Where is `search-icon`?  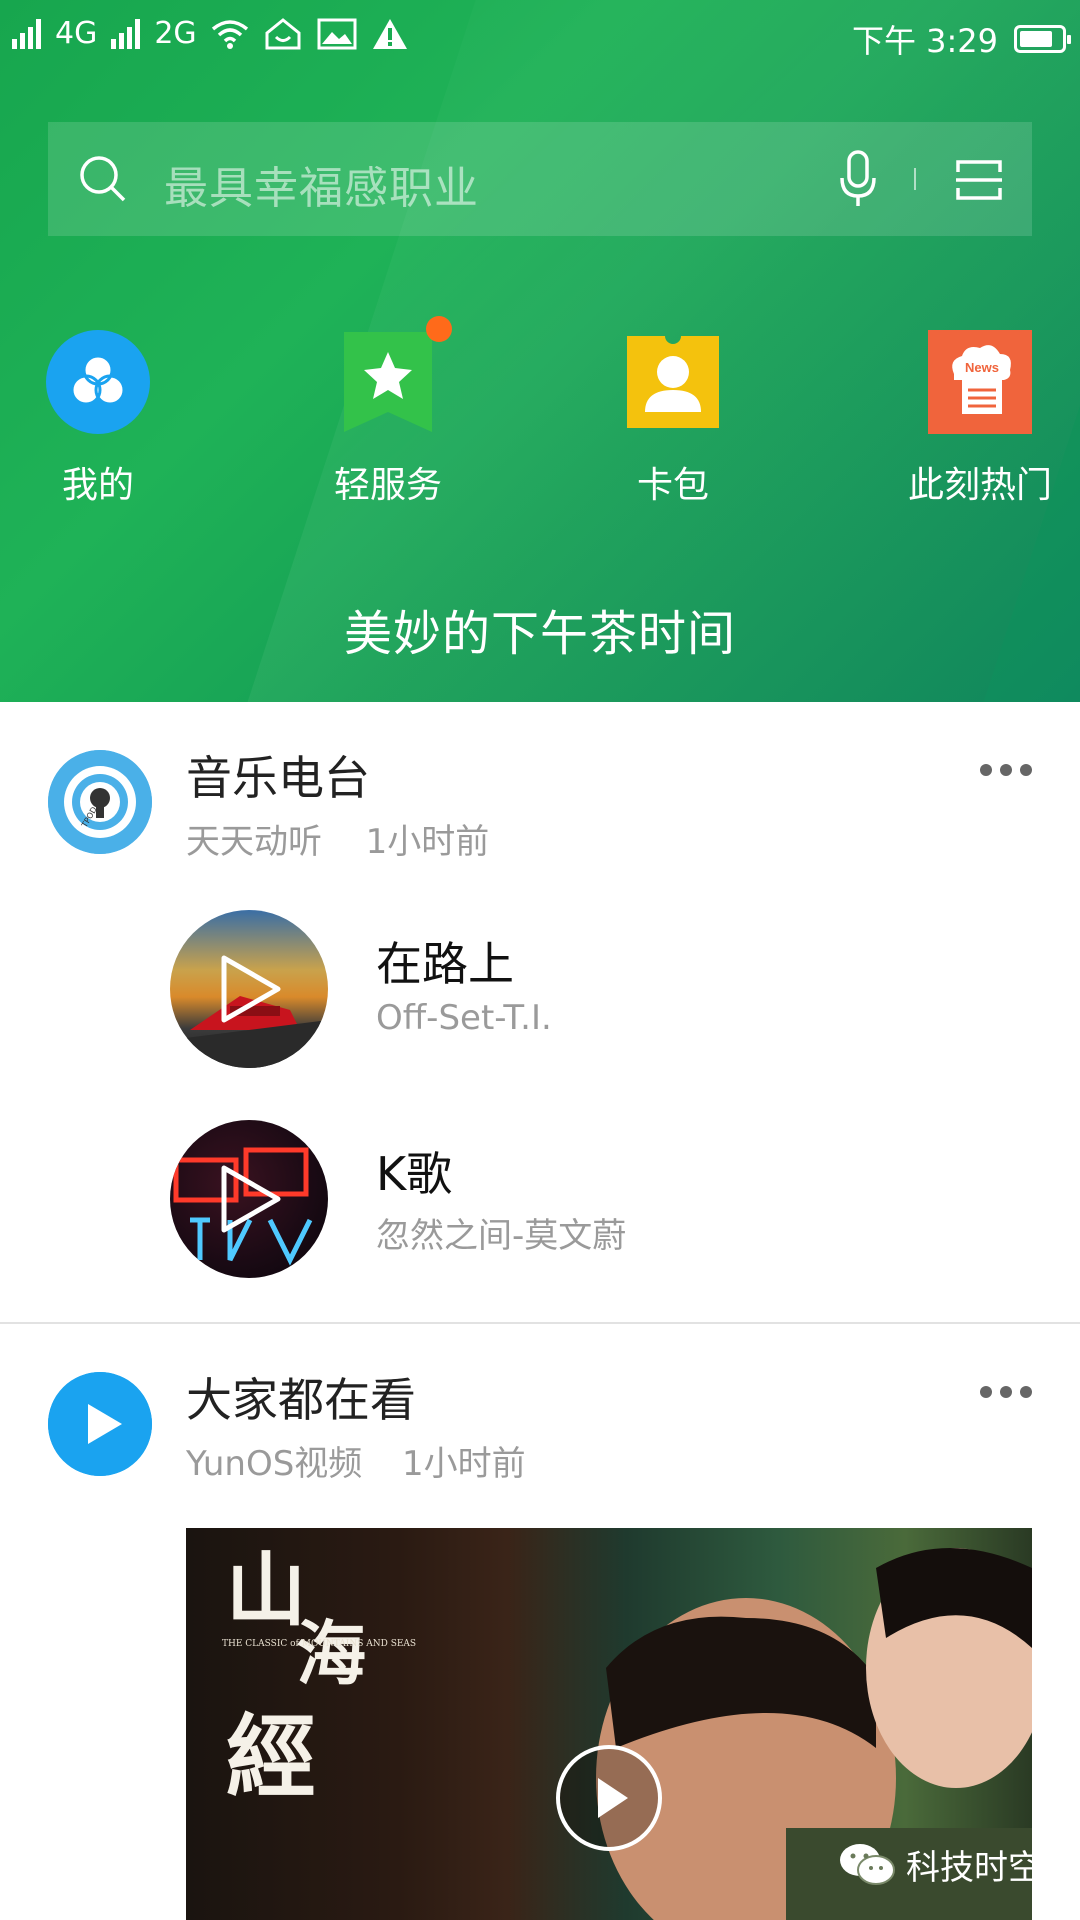 search-icon is located at coordinates (103, 179).